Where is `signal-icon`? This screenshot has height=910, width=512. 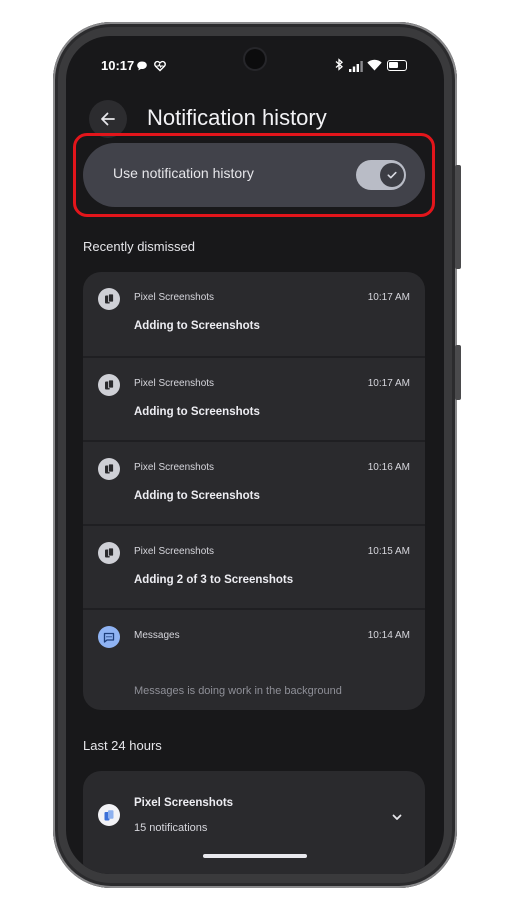
signal-icon is located at coordinates (356, 68).